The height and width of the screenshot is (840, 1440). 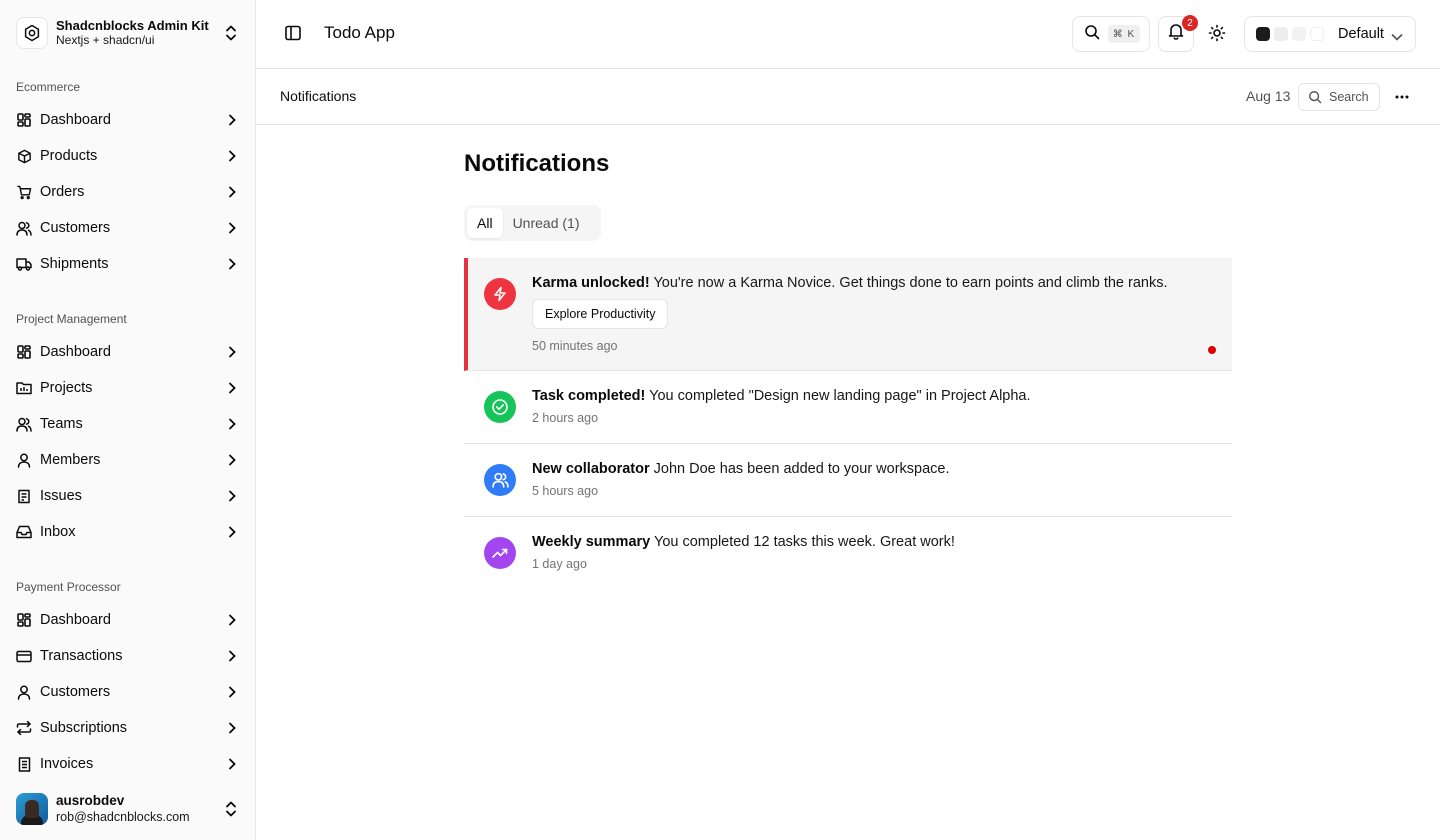 What do you see at coordinates (68, 587) in the screenshot?
I see `group-label-payment-processor: Payment Processor` at bounding box center [68, 587].